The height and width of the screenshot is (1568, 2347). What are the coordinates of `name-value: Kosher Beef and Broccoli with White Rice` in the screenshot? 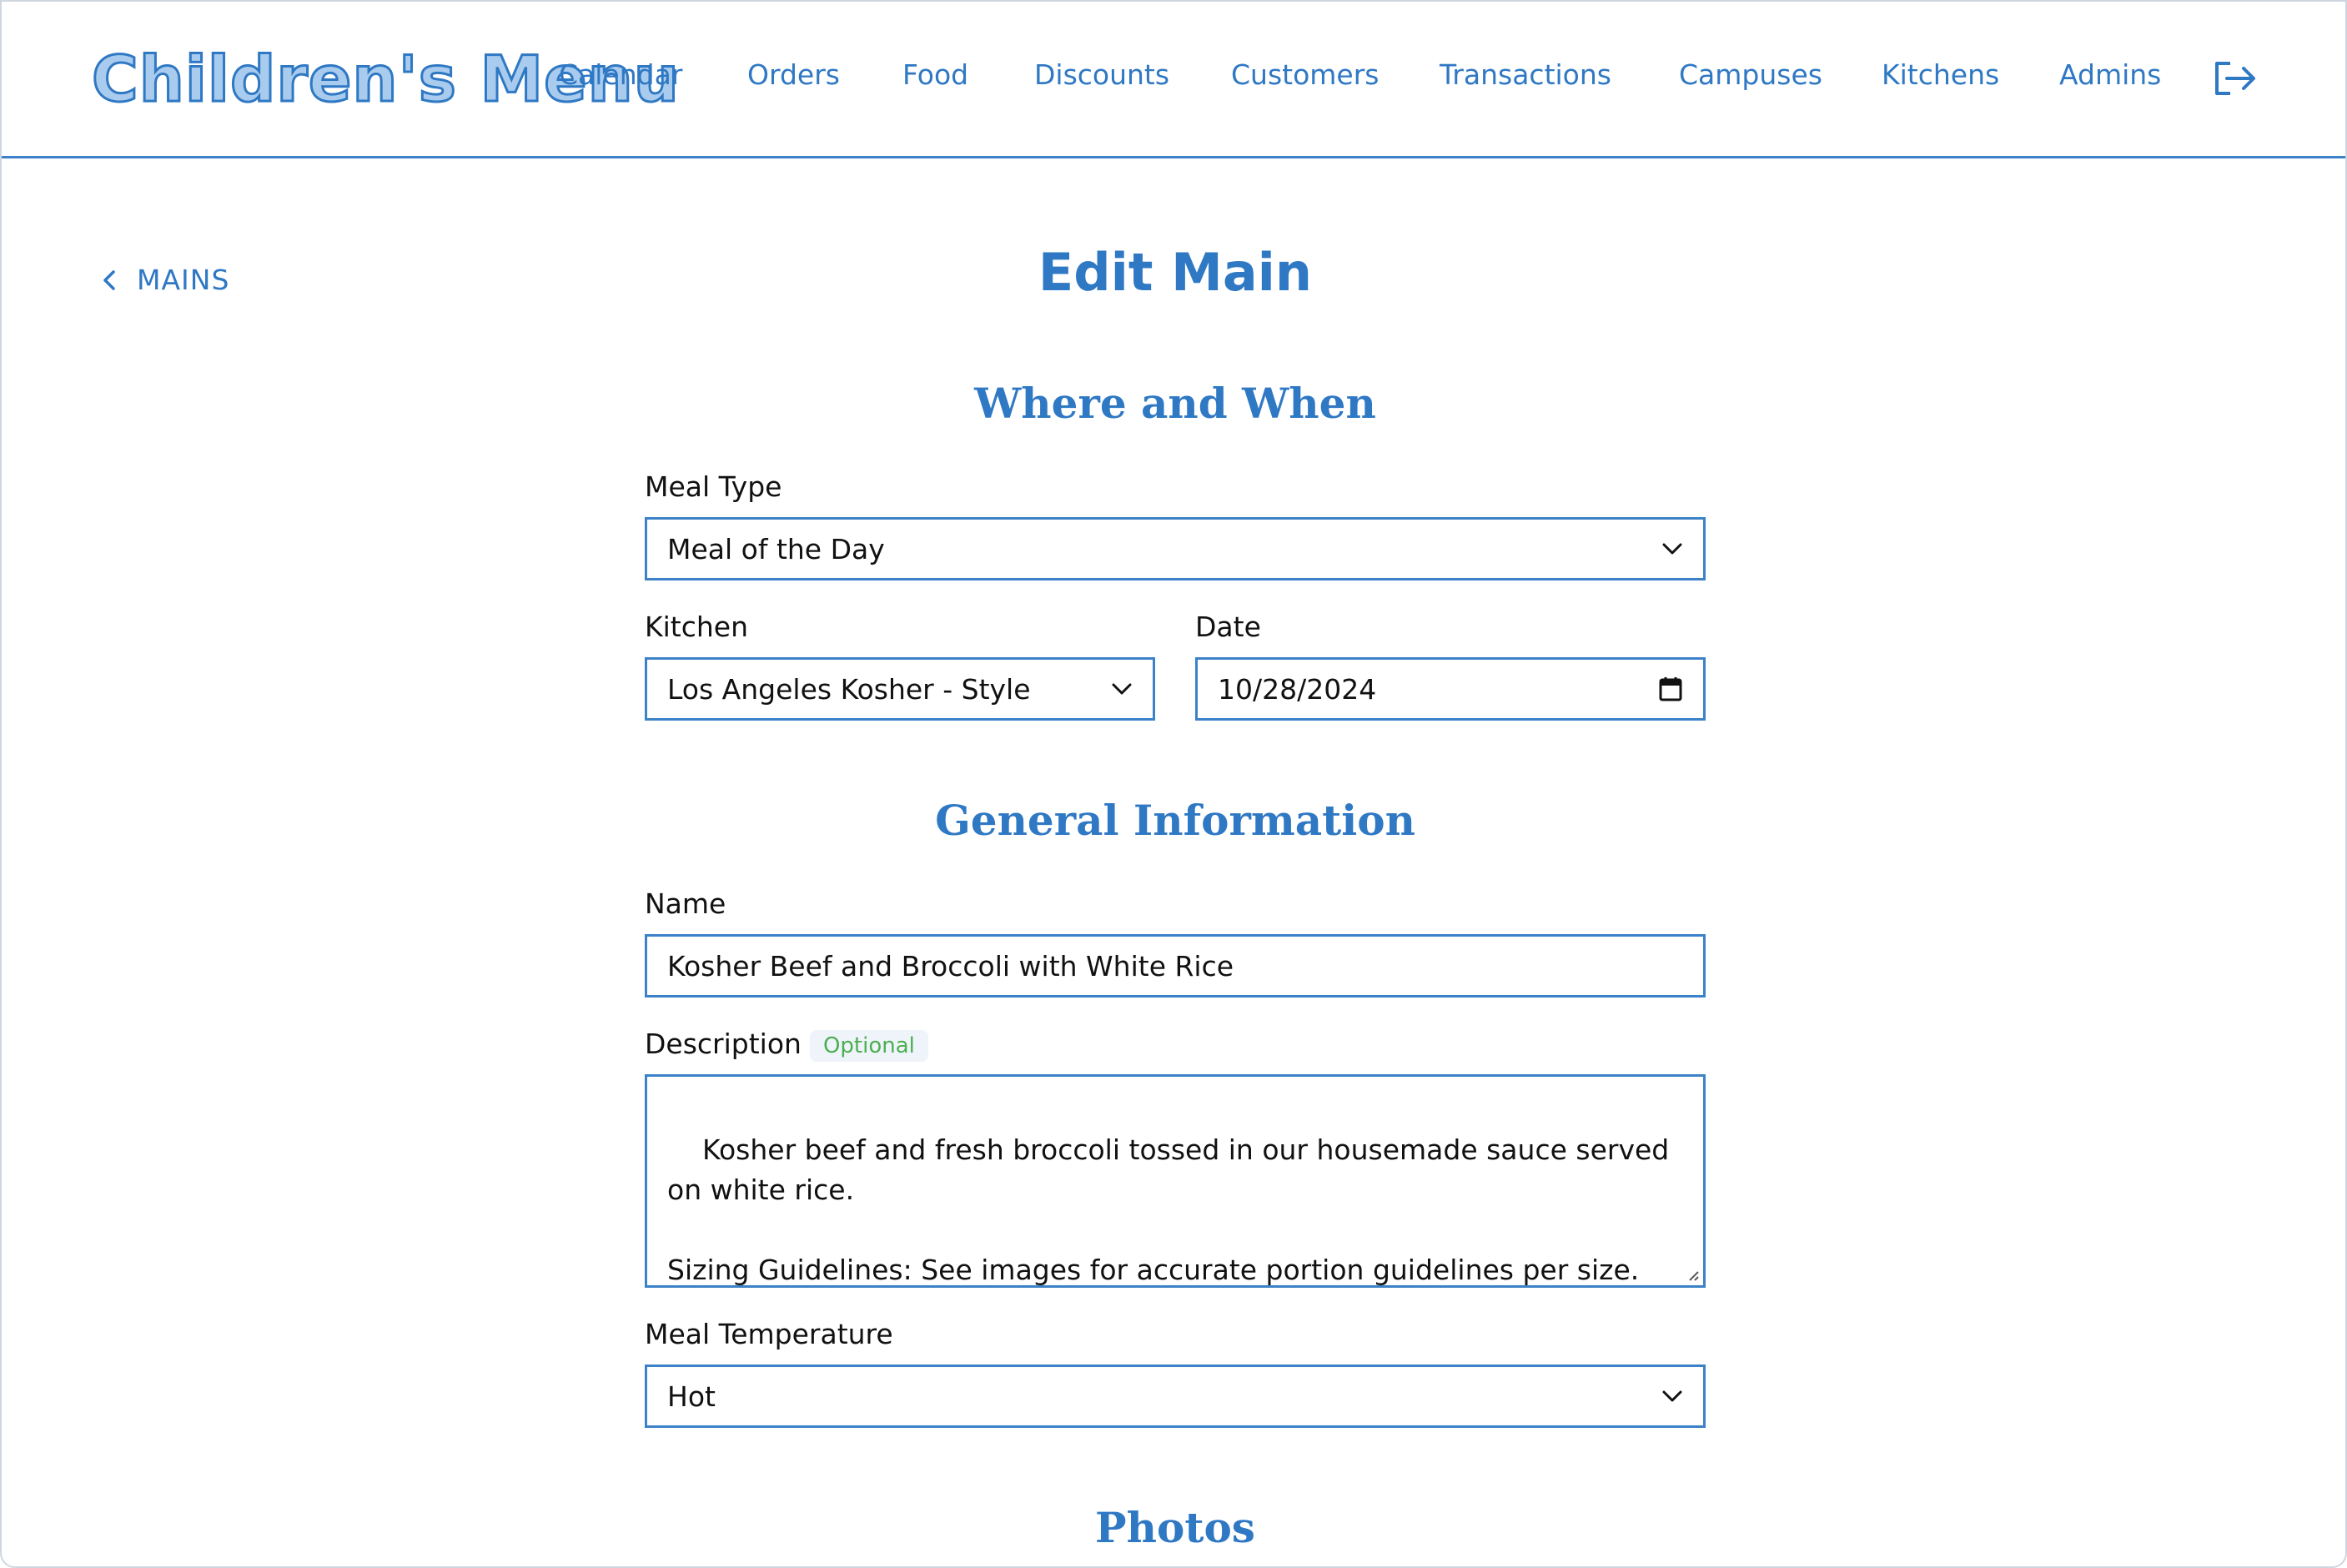 It's located at (950, 966).